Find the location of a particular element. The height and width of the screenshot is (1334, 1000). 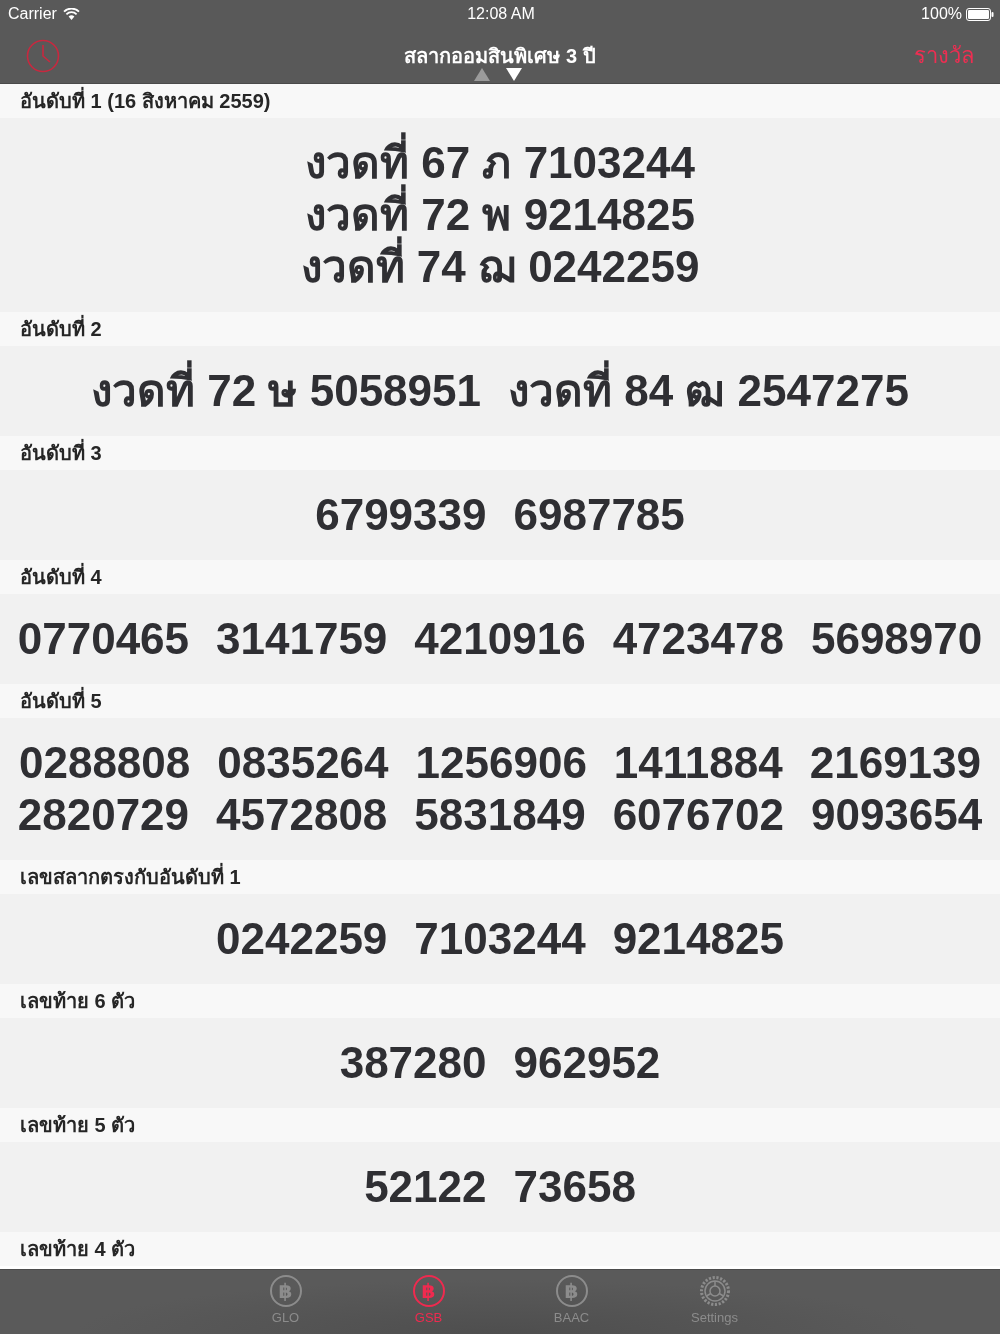

lottery-number: 0288808 is located at coordinates (104, 763).